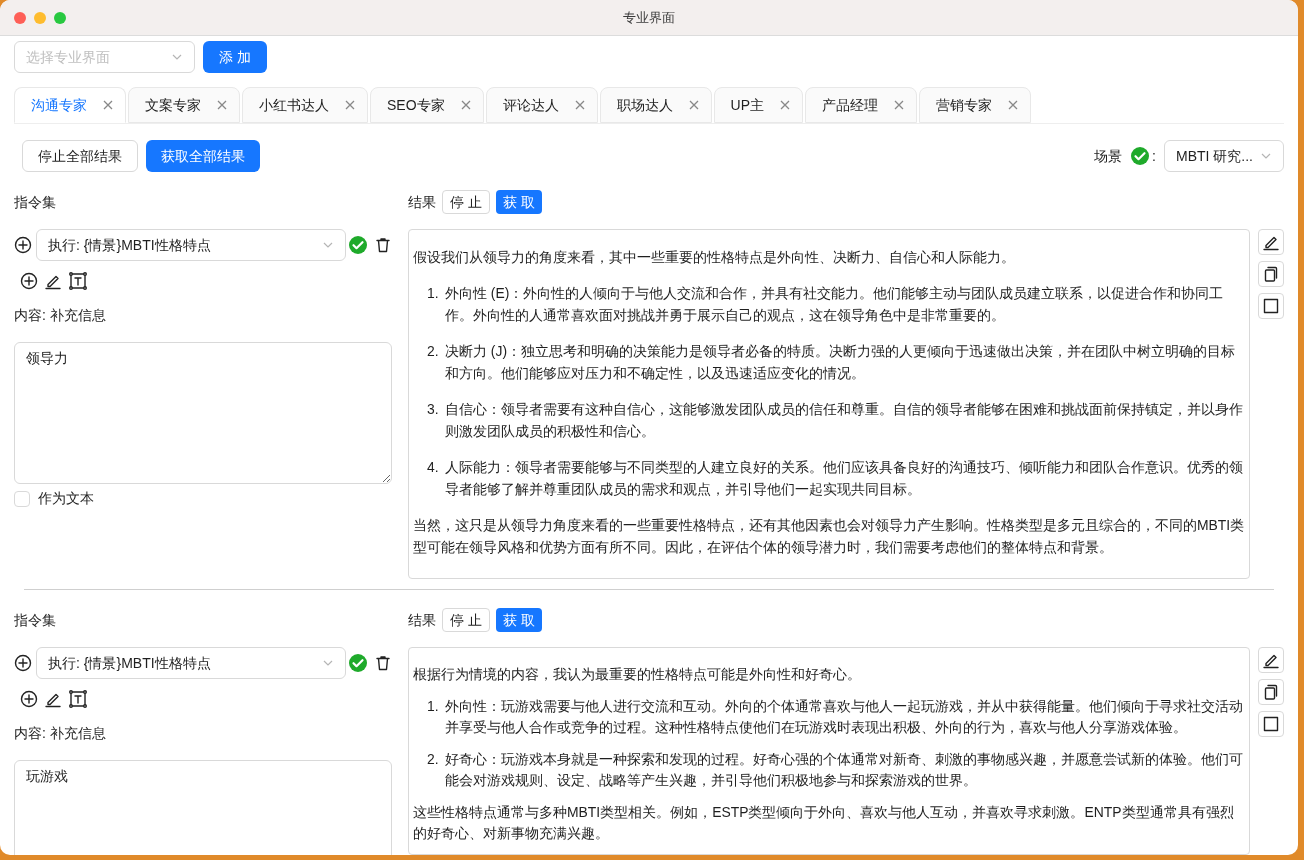 The image size is (1304, 860). I want to click on tab: 产品经理, so click(861, 105).